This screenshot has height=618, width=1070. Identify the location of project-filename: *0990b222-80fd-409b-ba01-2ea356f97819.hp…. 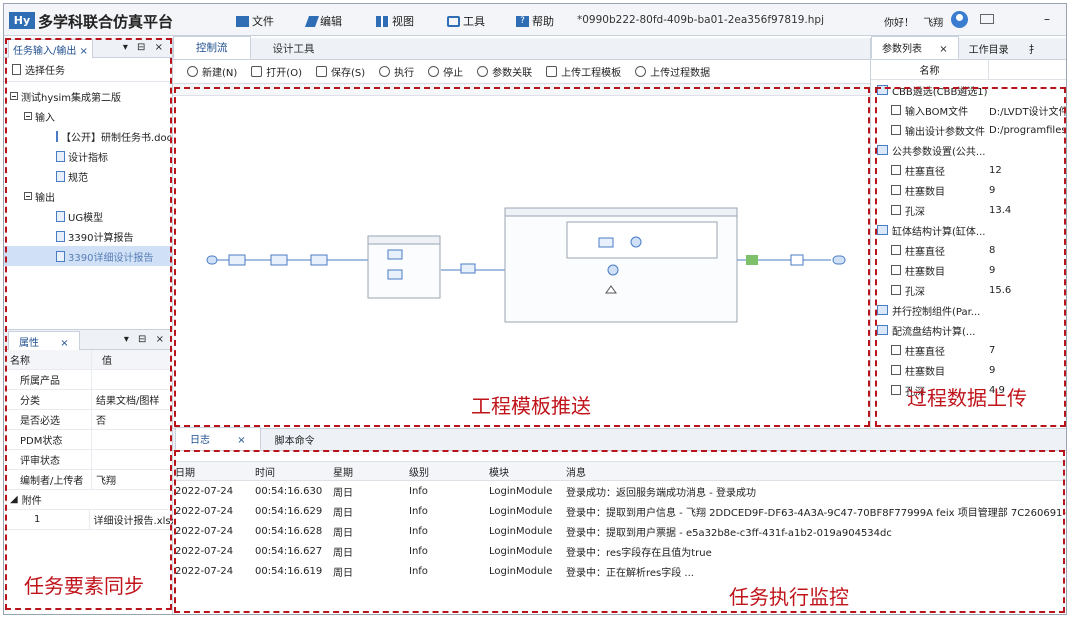
(701, 20).